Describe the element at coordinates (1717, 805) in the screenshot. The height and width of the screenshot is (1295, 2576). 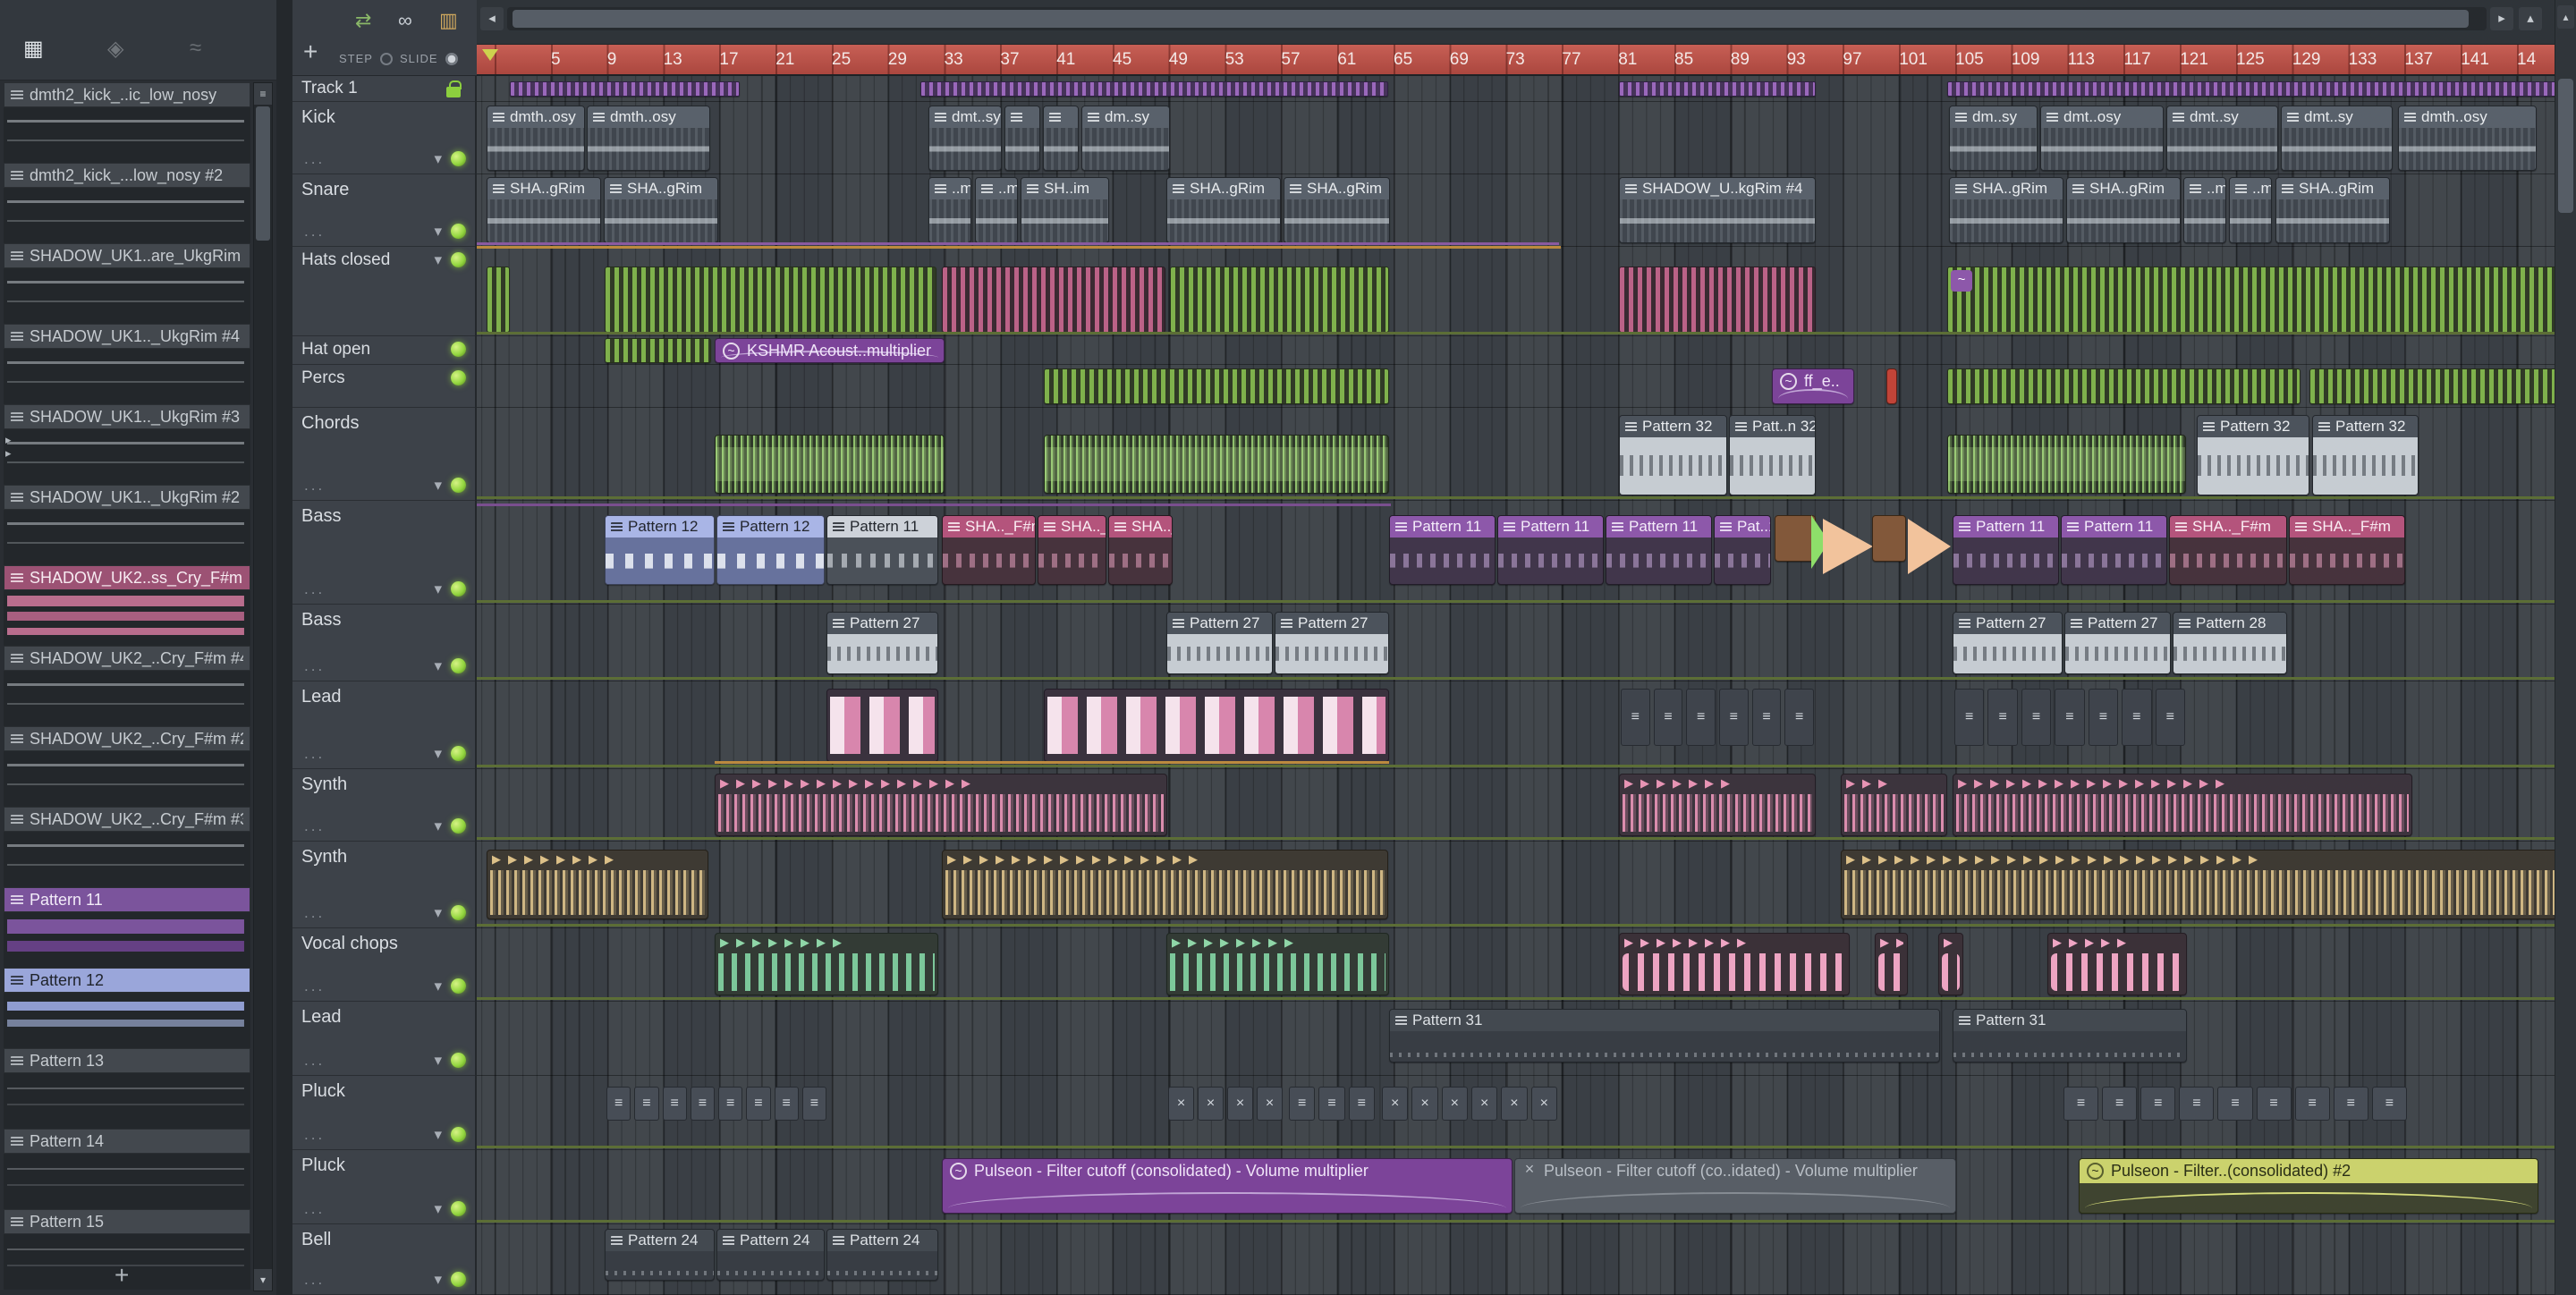
I see `clip-wp: ▶▶▶▶▶▶▶` at that location.